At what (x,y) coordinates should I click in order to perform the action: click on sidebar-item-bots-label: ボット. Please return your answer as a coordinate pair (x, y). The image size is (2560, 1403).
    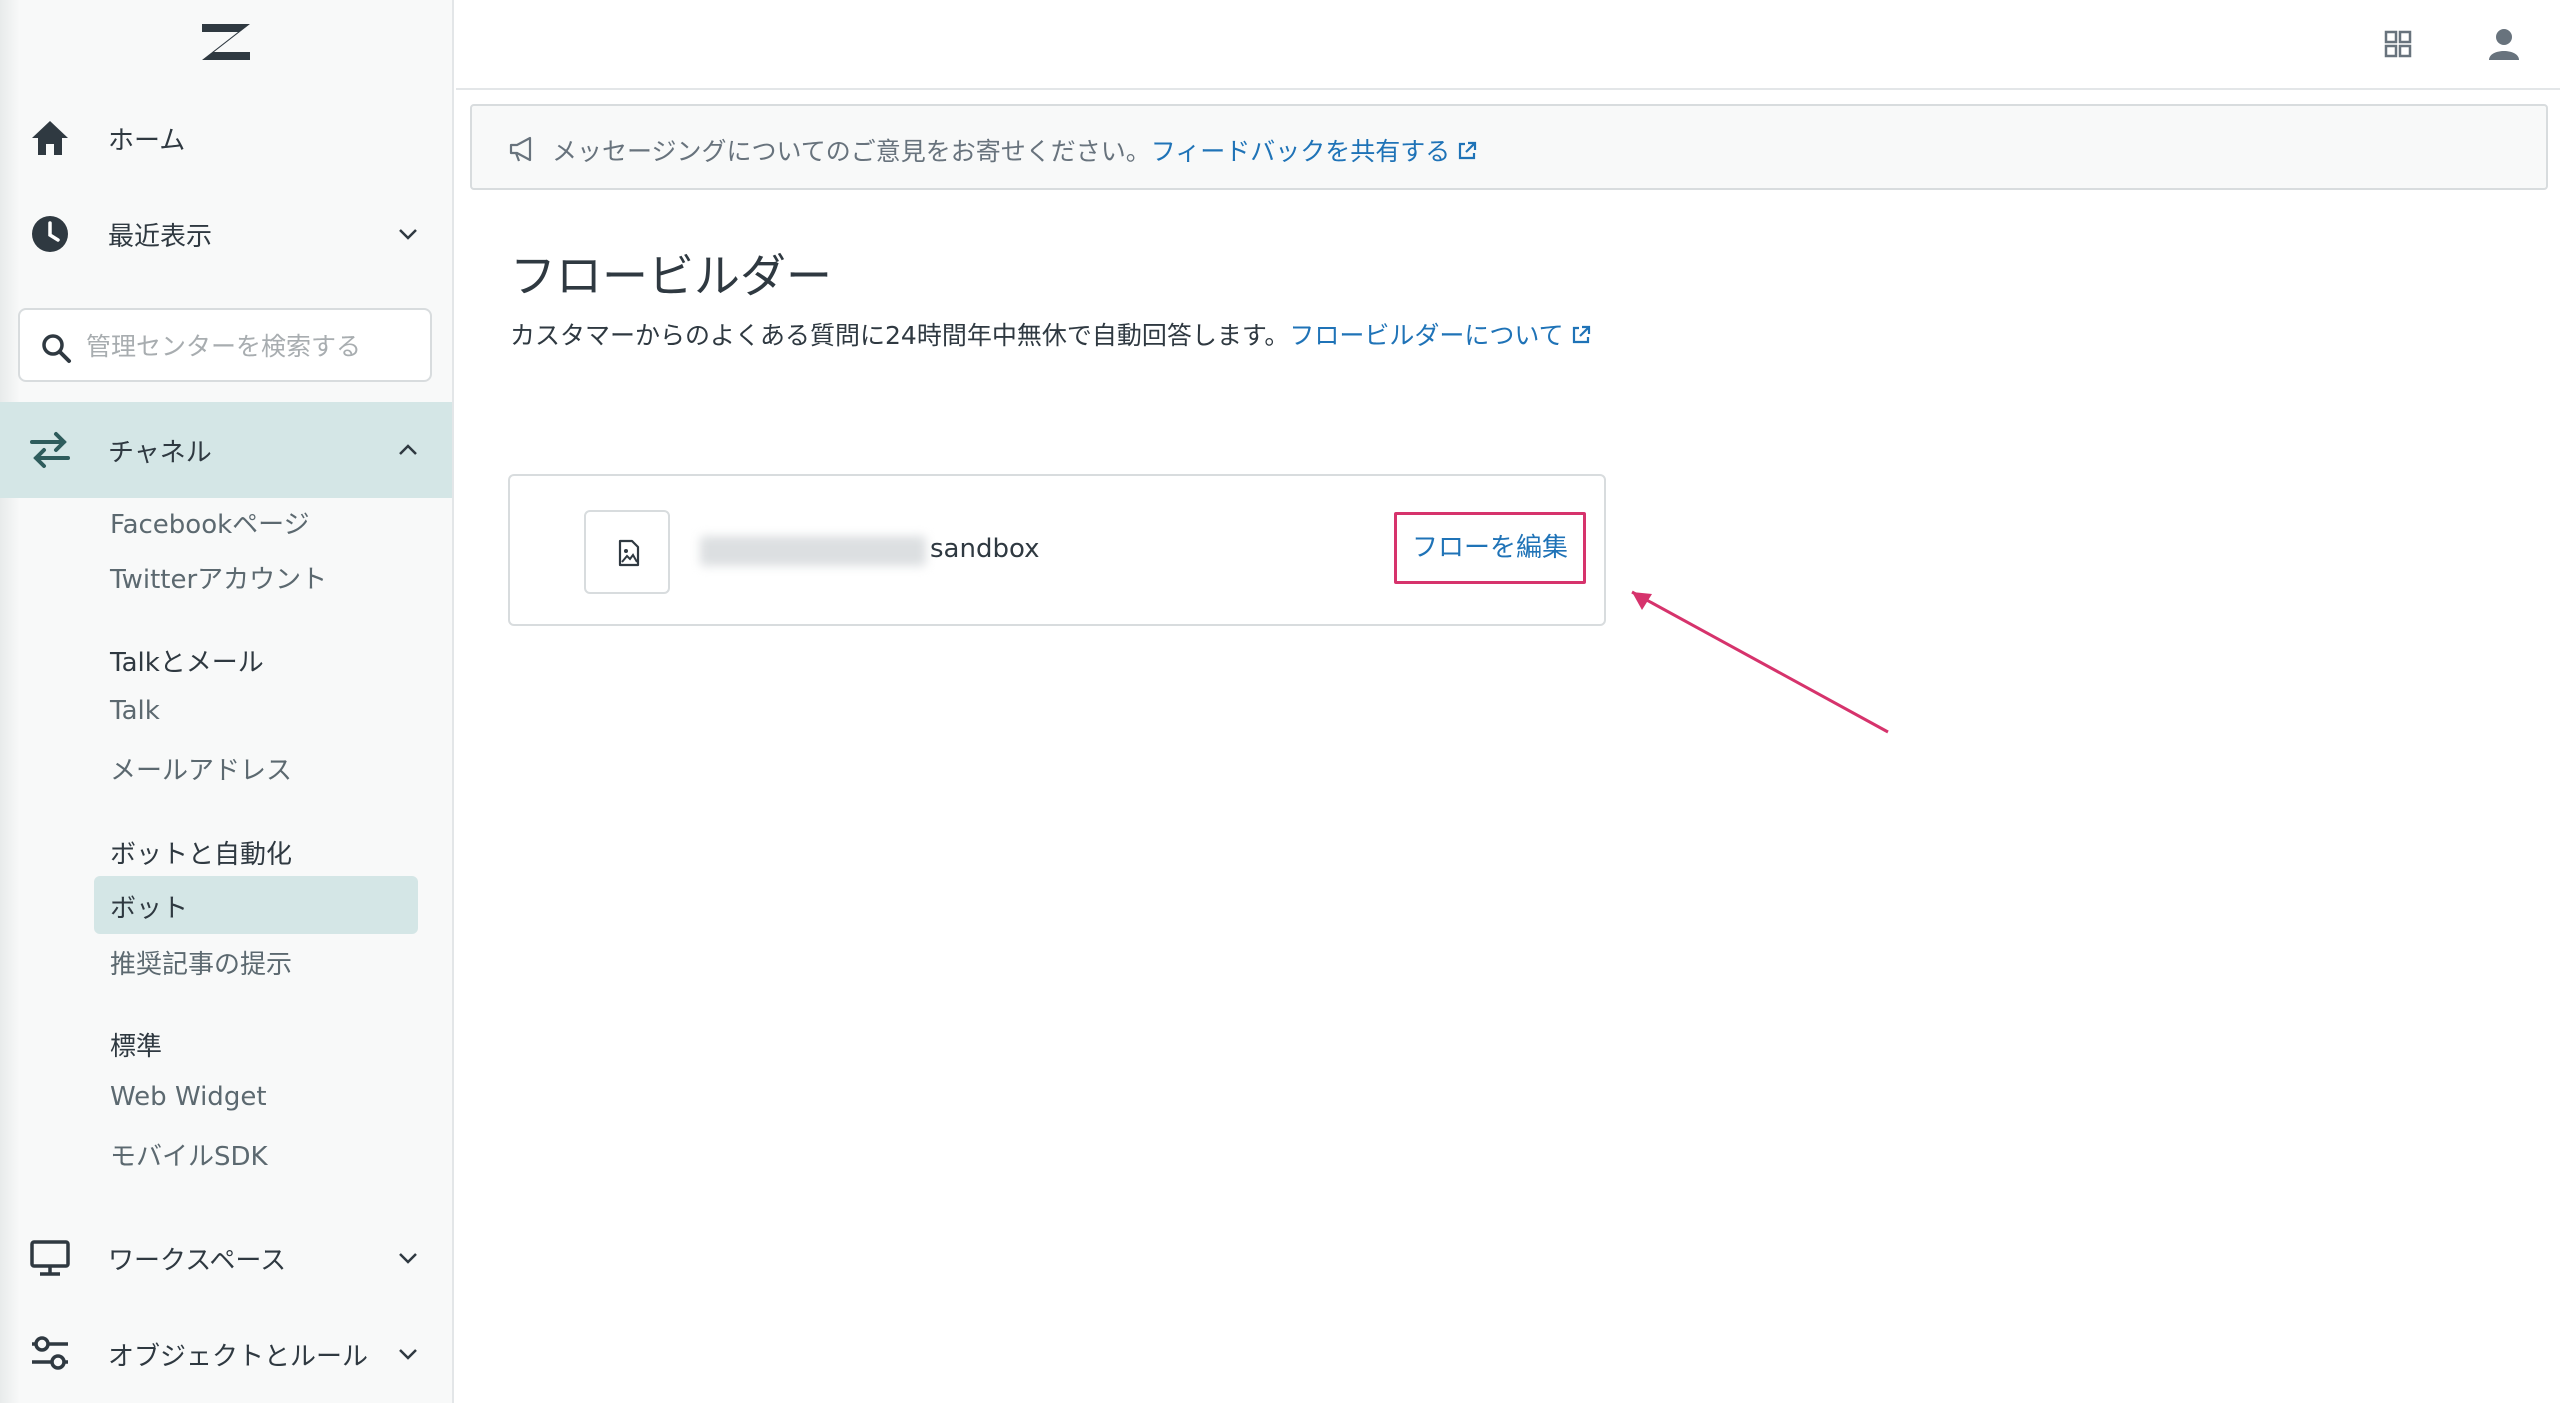
    Looking at the image, I should click on (149, 909).